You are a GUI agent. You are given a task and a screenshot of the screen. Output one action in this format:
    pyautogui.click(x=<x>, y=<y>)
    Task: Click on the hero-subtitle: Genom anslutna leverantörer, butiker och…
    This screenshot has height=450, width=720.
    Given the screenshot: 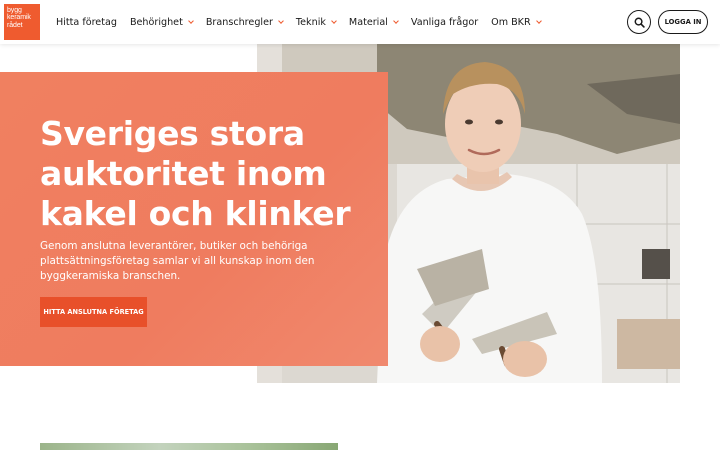 What is the action you would take?
    pyautogui.click(x=177, y=261)
    